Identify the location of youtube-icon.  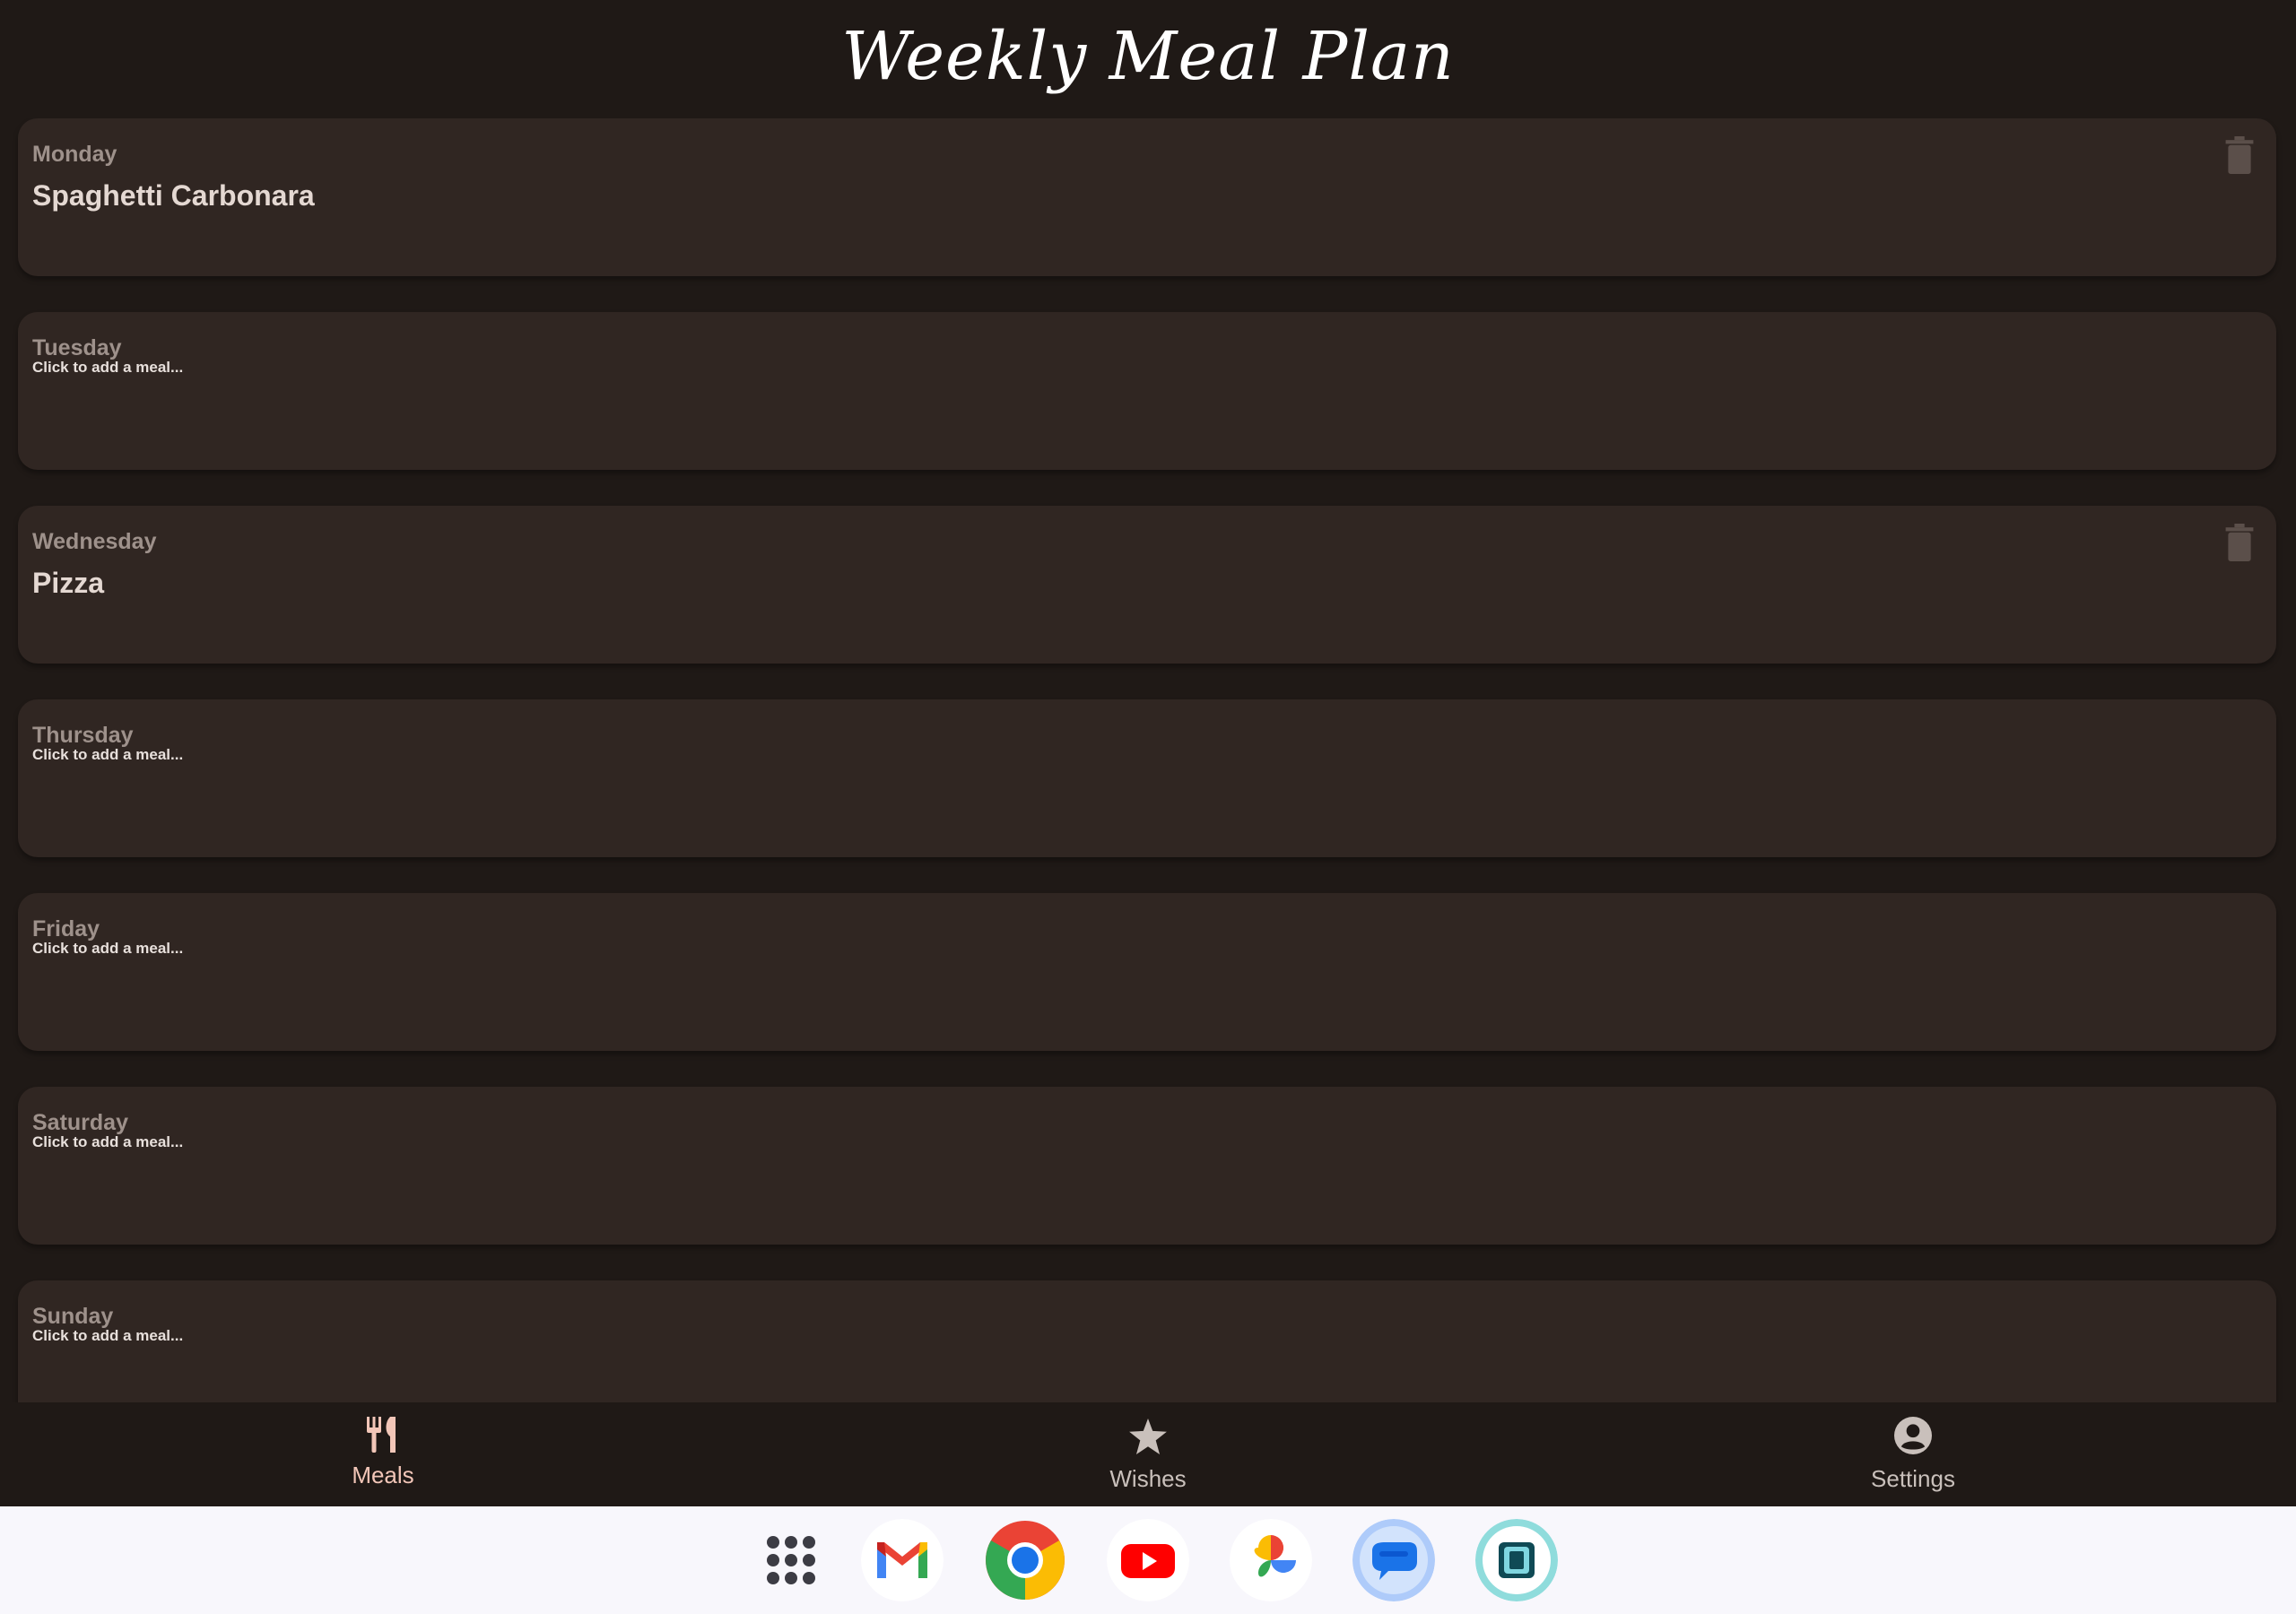
(1148, 1560).